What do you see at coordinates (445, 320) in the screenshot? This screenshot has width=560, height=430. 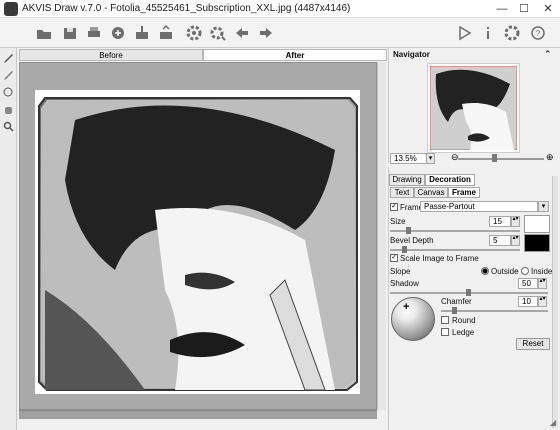 I see `round-checkbox` at bounding box center [445, 320].